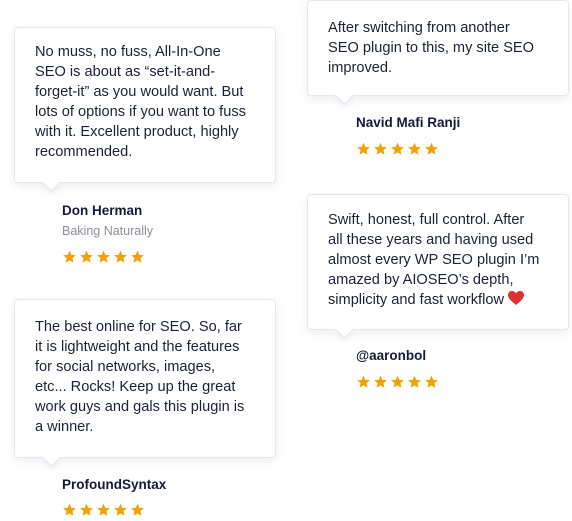 This screenshot has width=572, height=521. Describe the element at coordinates (114, 484) in the screenshot. I see `author-name: ProfoundSyntax` at that location.